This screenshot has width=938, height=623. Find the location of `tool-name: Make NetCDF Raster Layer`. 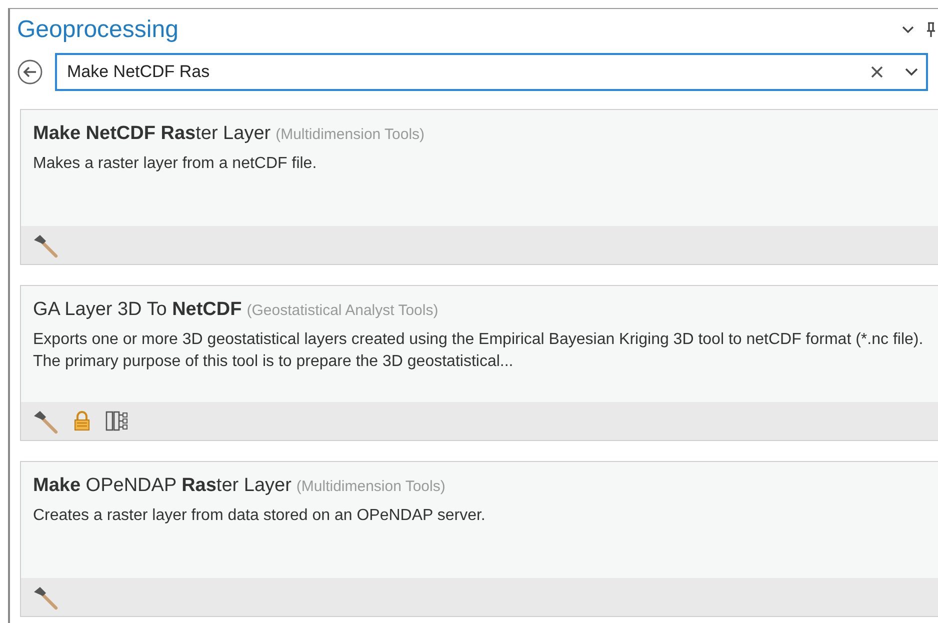

tool-name: Make NetCDF Raster Layer is located at coordinates (152, 134).